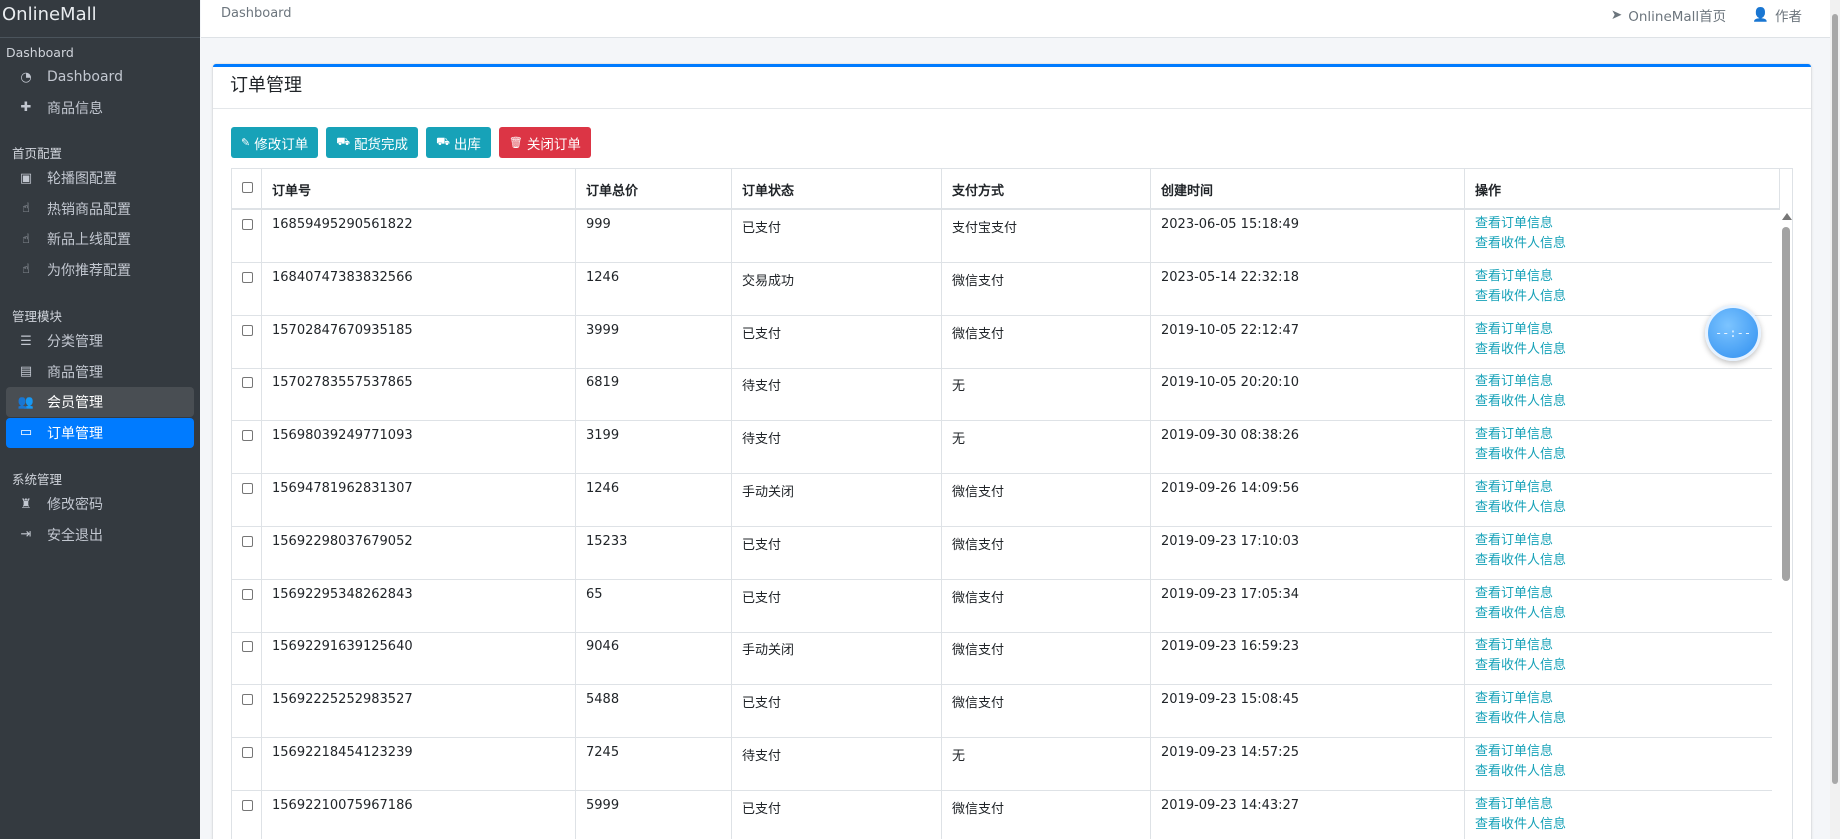 The width and height of the screenshot is (1840, 839). What do you see at coordinates (1835, 399) in the screenshot?
I see `page-scrollbar-thumb` at bounding box center [1835, 399].